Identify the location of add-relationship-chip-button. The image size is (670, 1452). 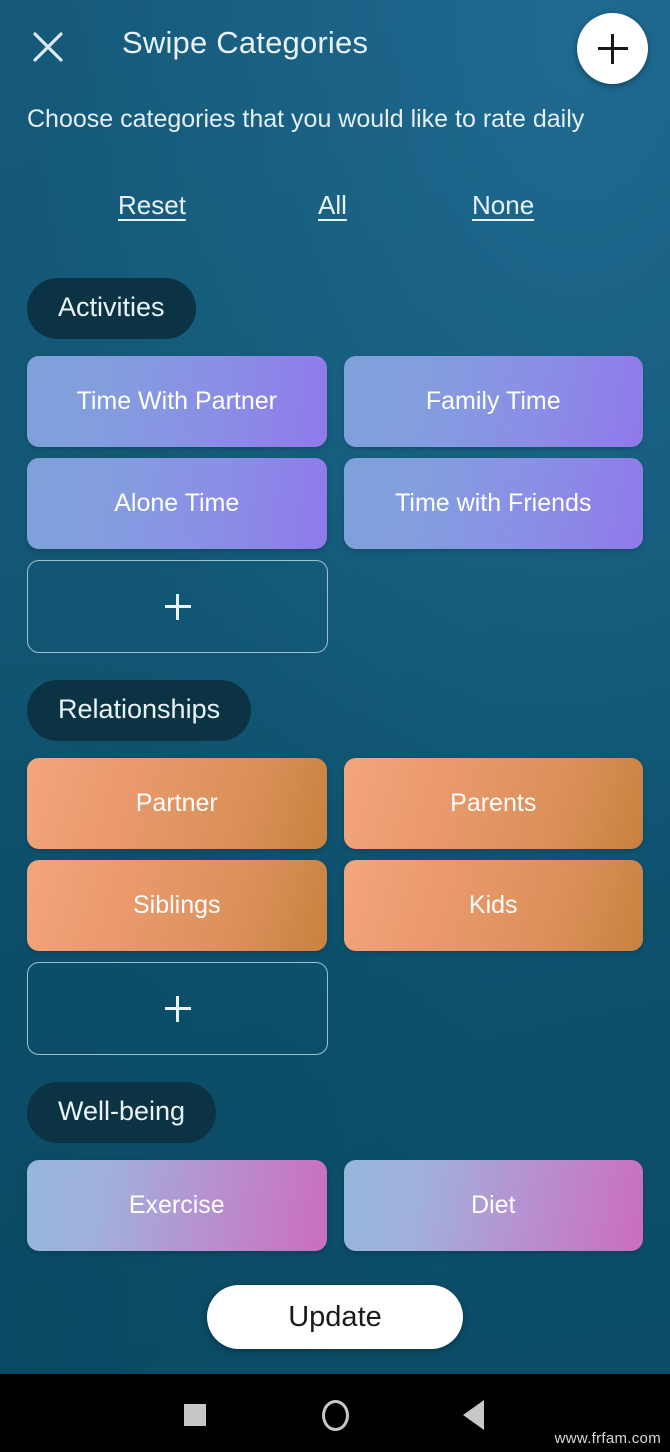
(177, 1008).